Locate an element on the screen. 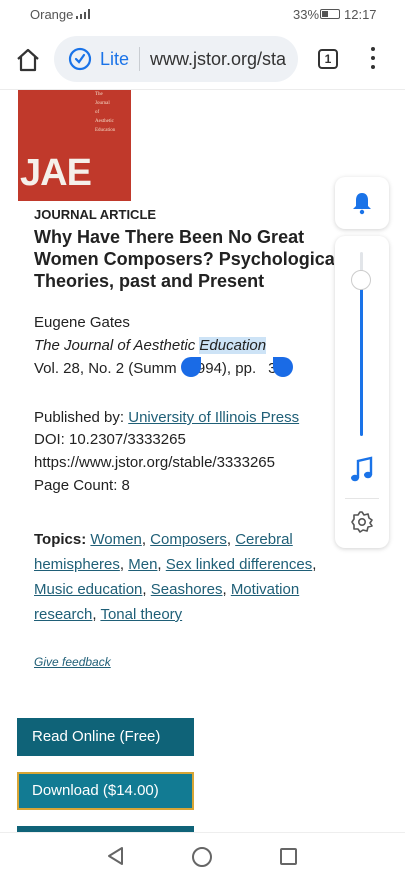  tab-switcher-button: 1 is located at coordinates (328, 59).